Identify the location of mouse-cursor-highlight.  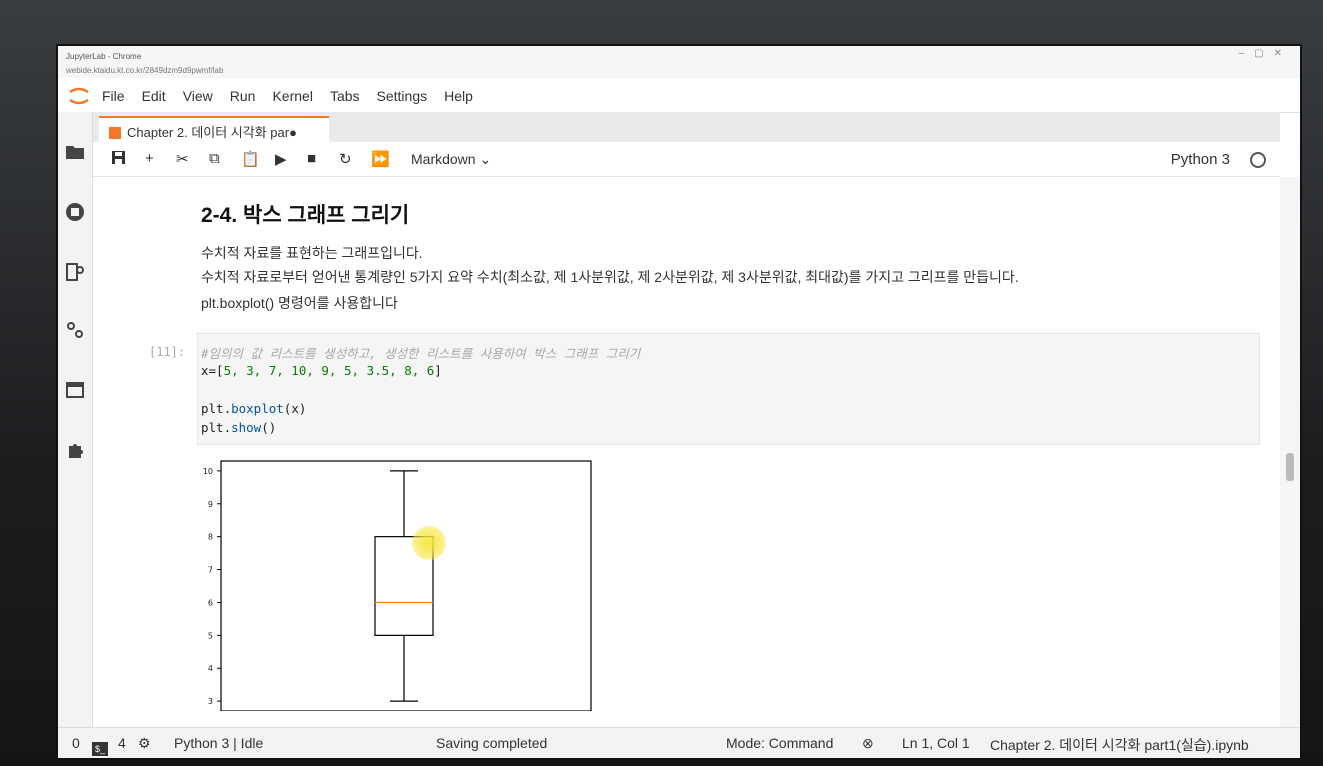
(429, 543).